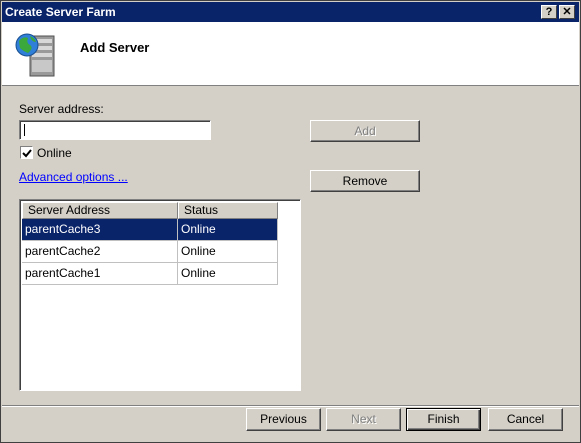 This screenshot has width=581, height=443. I want to click on text-caret, so click(24, 130).